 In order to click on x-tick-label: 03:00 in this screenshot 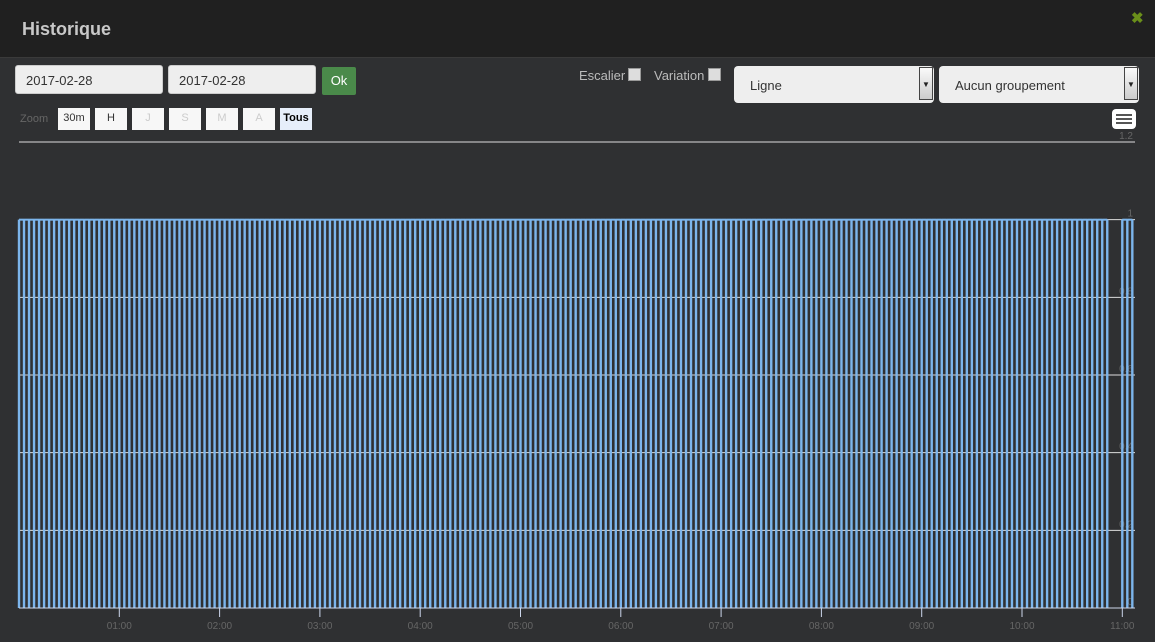, I will do `click(319, 626)`.